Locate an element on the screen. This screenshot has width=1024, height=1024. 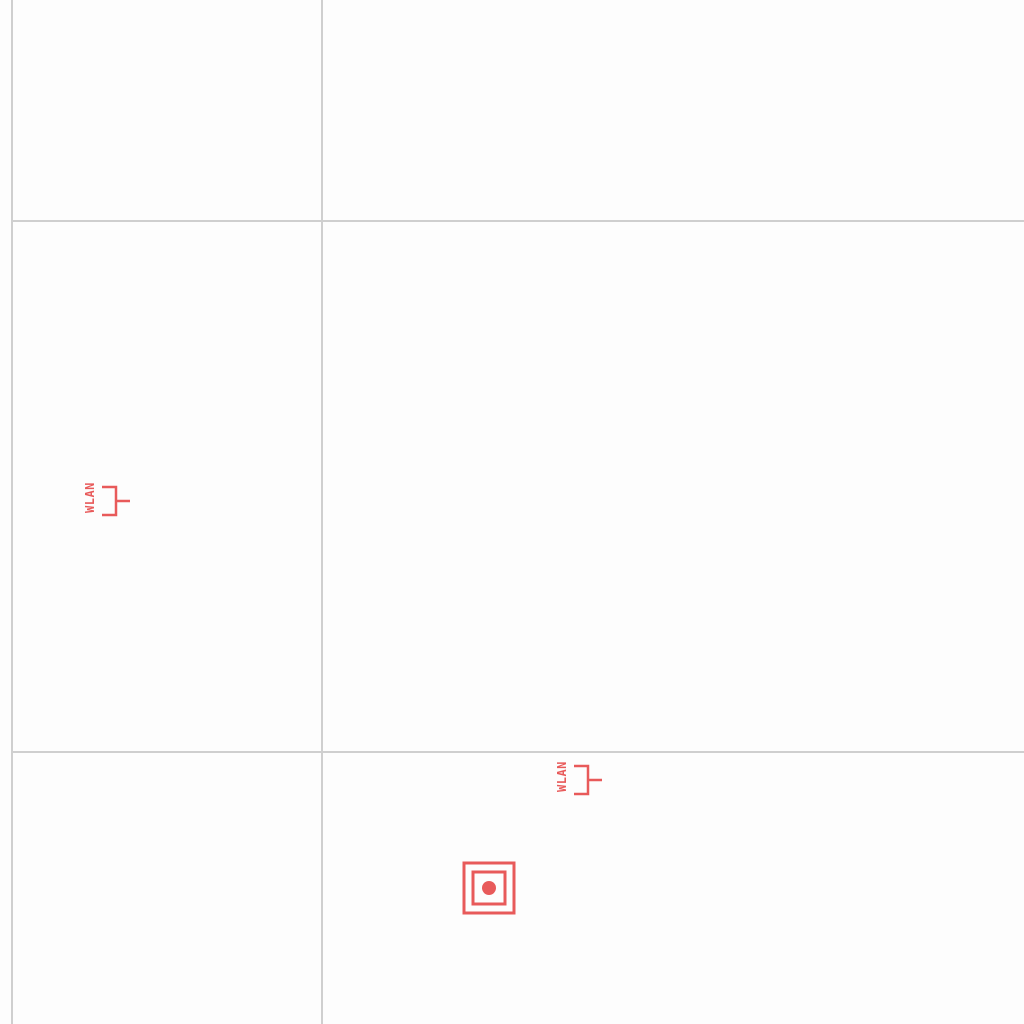
target-square-icon is located at coordinates (489, 888).